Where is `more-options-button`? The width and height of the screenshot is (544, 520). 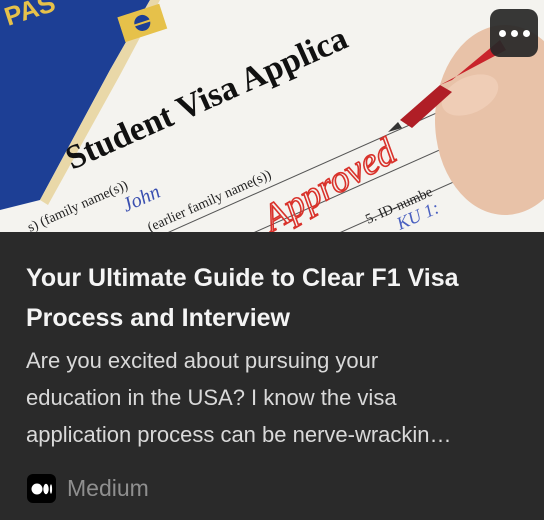 more-options-button is located at coordinates (514, 33).